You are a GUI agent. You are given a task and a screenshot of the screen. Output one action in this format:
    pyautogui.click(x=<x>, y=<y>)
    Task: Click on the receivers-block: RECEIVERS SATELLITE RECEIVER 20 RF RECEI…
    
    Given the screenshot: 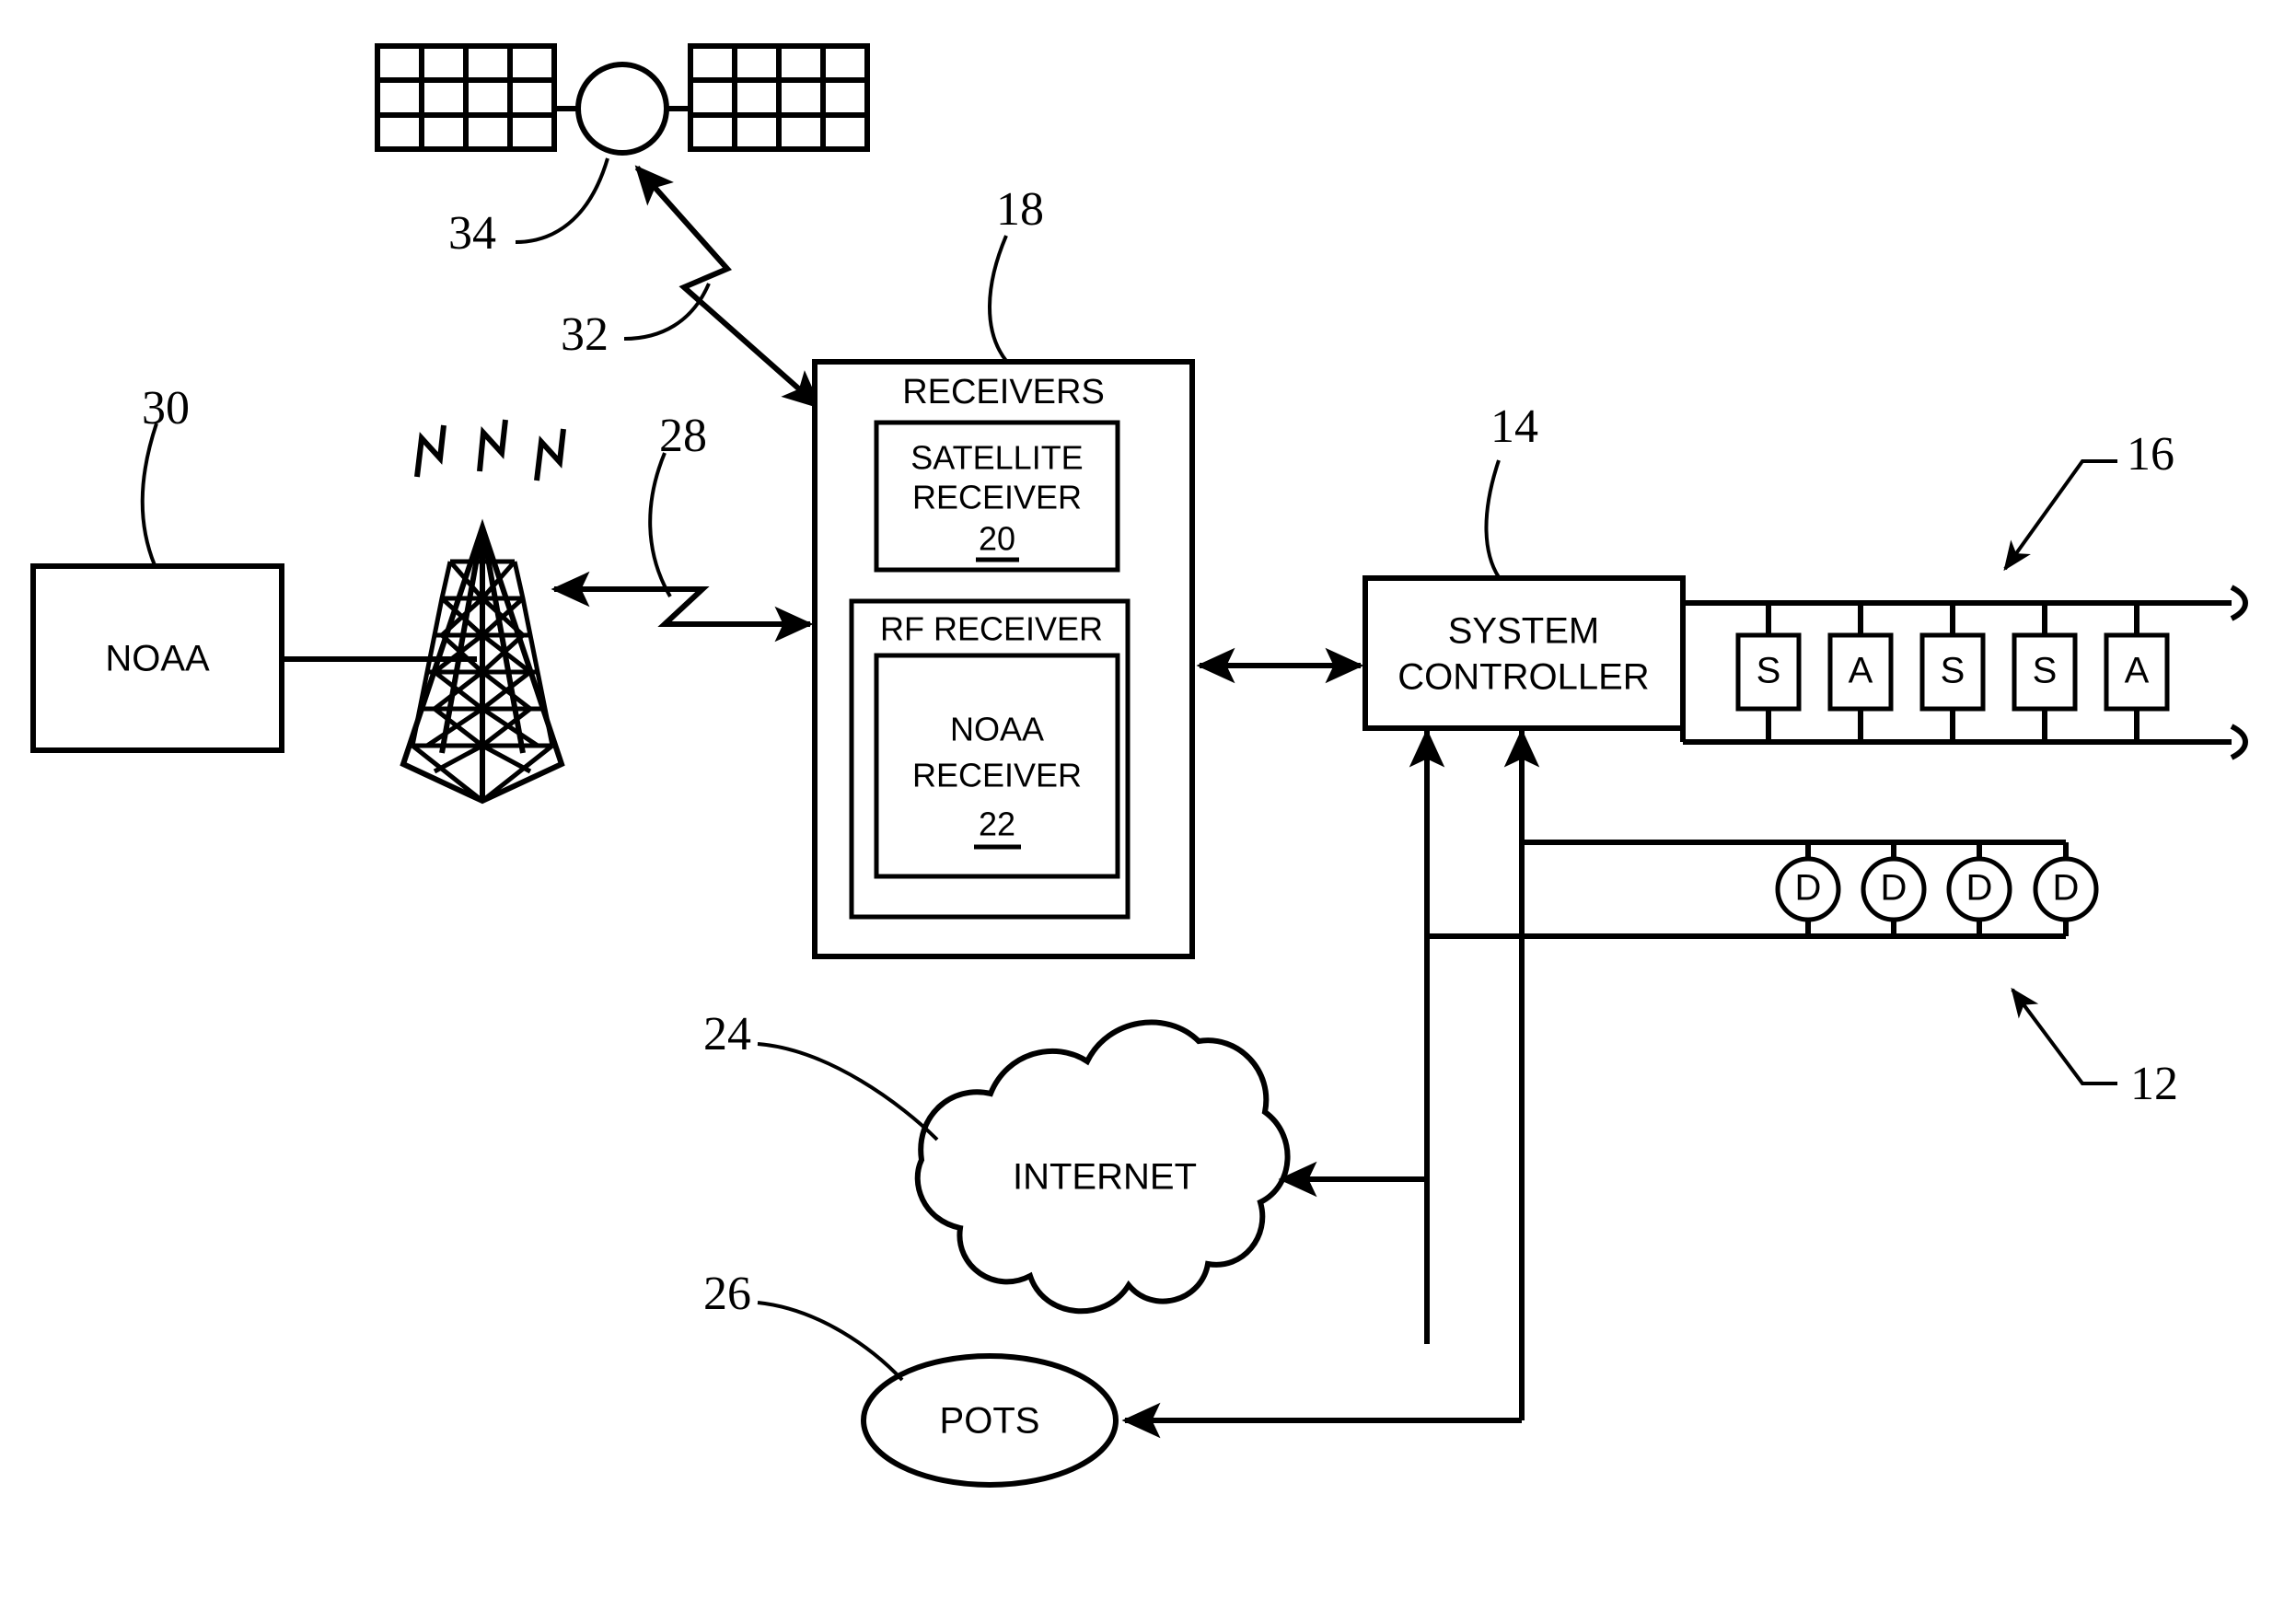 What is the action you would take?
    pyautogui.click(x=1004, y=659)
    